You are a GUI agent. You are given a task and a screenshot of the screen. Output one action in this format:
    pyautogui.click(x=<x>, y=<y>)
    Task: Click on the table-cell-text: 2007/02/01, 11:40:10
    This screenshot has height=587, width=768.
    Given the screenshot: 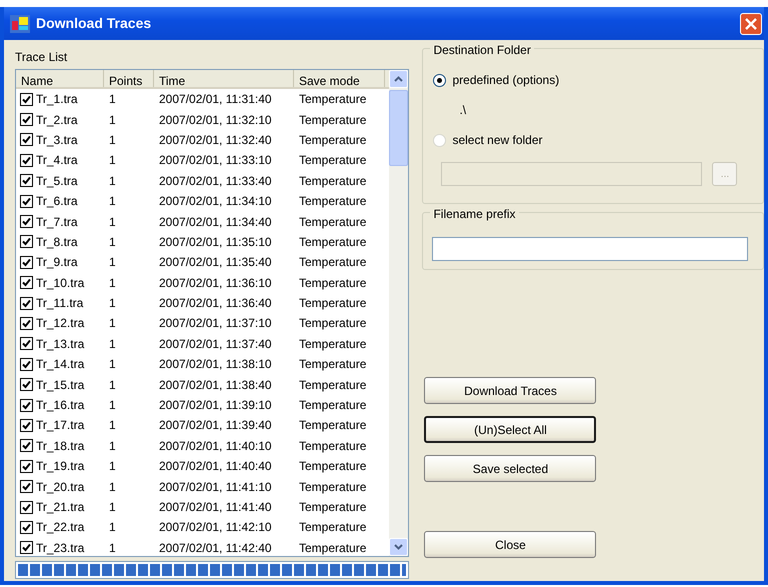 What is the action you would take?
    pyautogui.click(x=215, y=446)
    